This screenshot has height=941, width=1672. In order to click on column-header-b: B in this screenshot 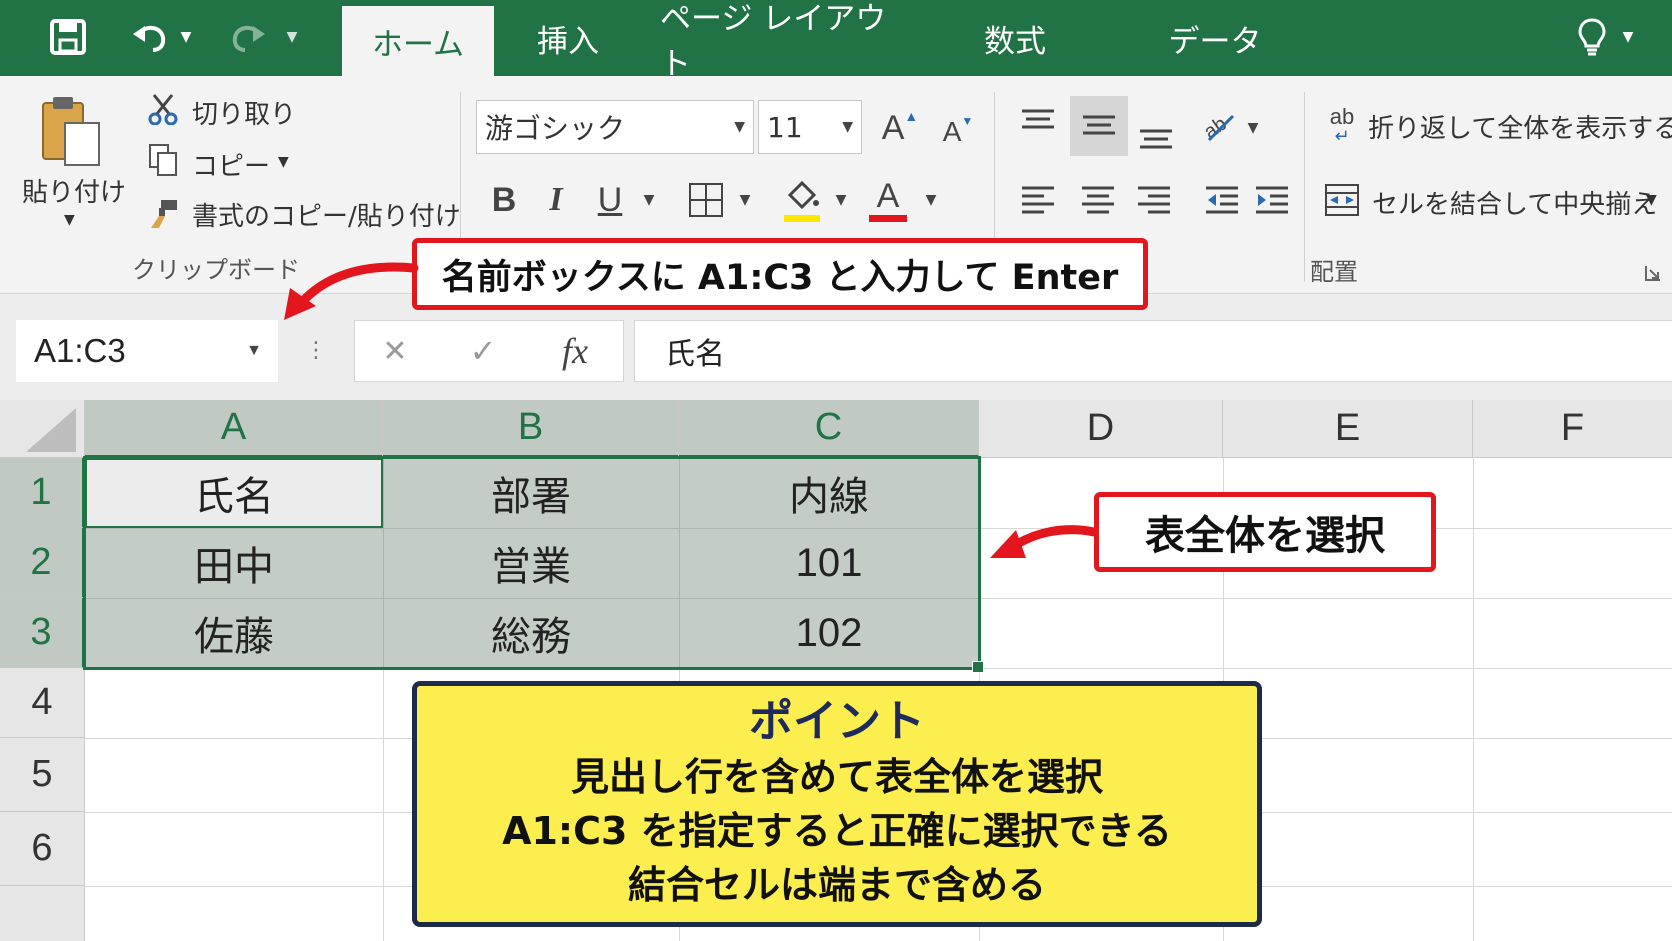, I will do `click(531, 429)`.